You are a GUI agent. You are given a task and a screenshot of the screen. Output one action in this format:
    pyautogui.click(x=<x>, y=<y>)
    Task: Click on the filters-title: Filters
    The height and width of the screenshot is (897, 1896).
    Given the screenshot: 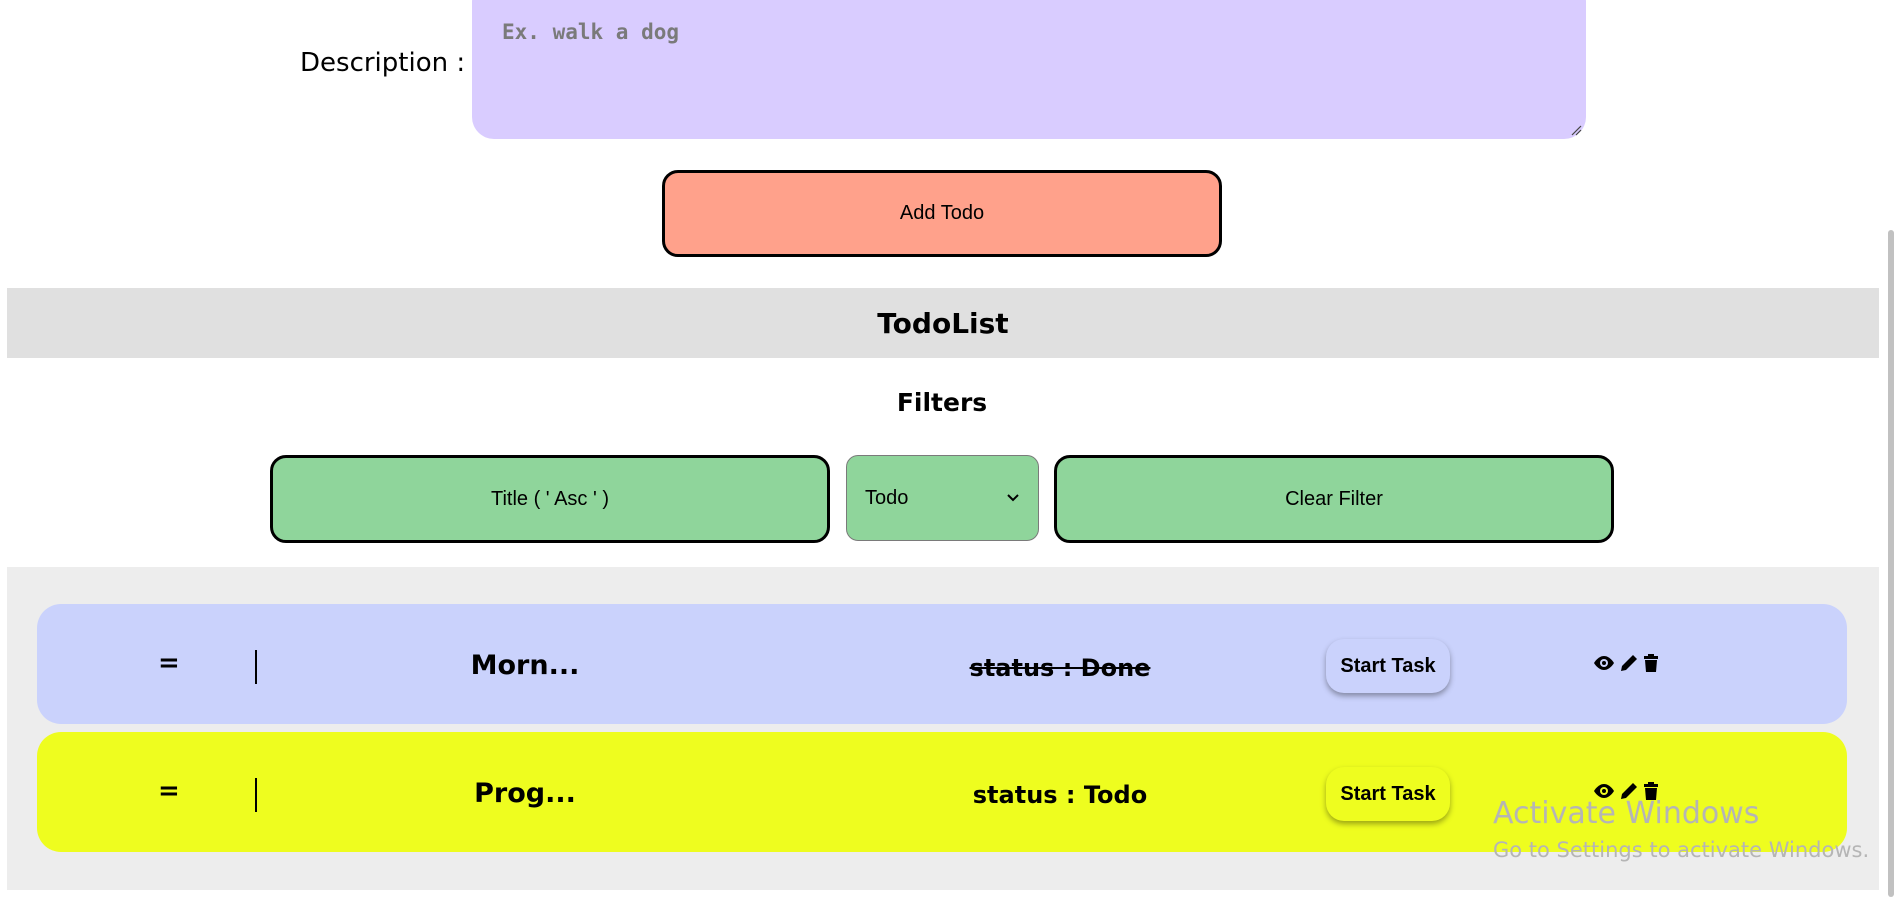 What is the action you would take?
    pyautogui.click(x=942, y=402)
    